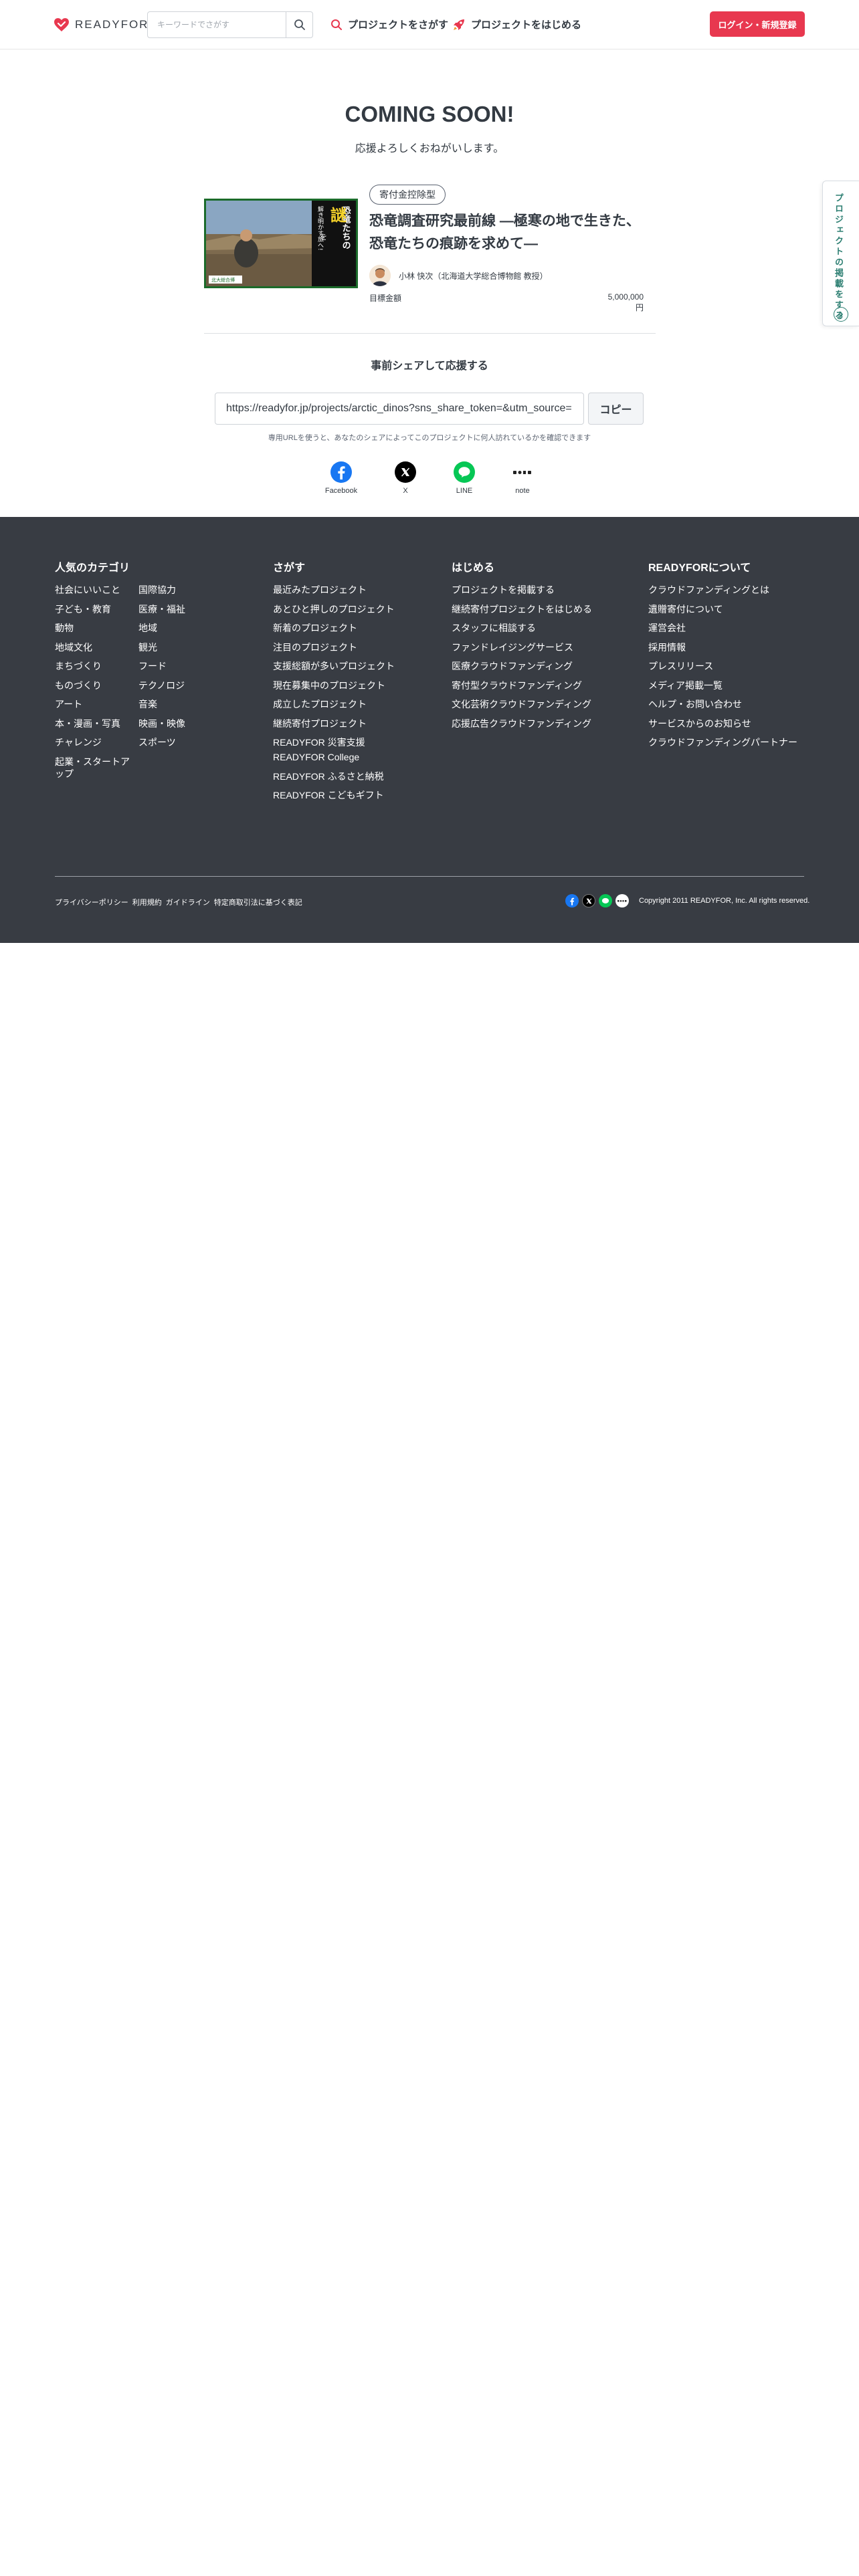  What do you see at coordinates (723, 590) in the screenshot?
I see `footer-about-link: クラウドファンディングとは` at bounding box center [723, 590].